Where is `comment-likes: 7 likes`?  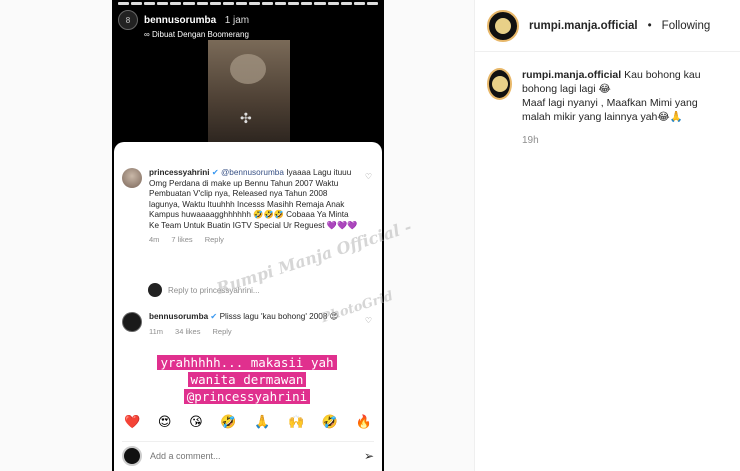 comment-likes: 7 likes is located at coordinates (181, 240).